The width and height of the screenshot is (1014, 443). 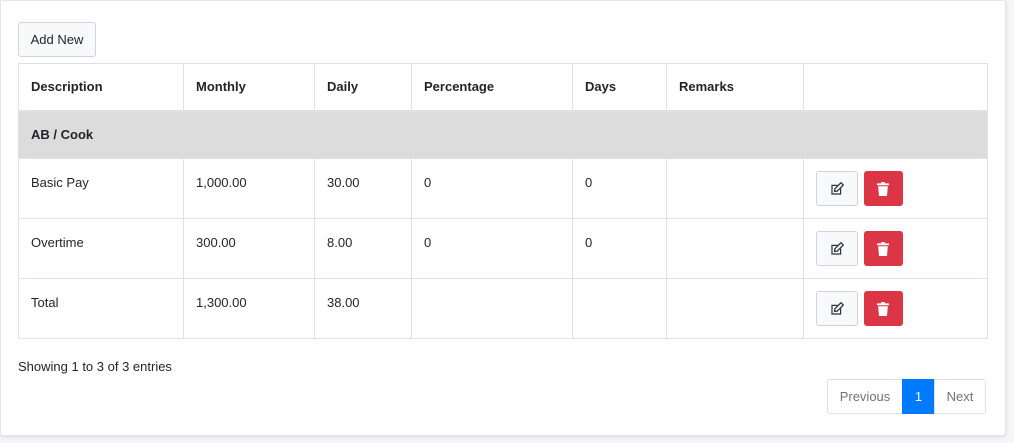 What do you see at coordinates (918, 396) in the screenshot?
I see `pagination-page-1-button: 1` at bounding box center [918, 396].